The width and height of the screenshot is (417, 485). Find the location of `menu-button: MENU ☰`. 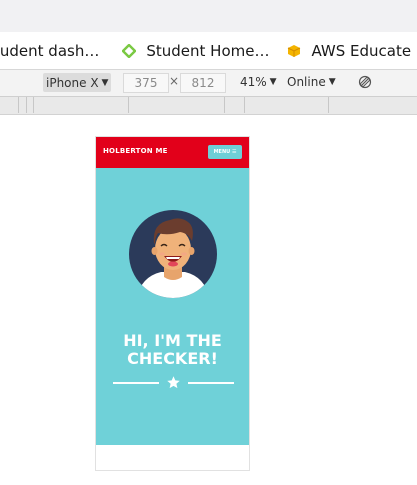

menu-button: MENU ☰ is located at coordinates (225, 152).